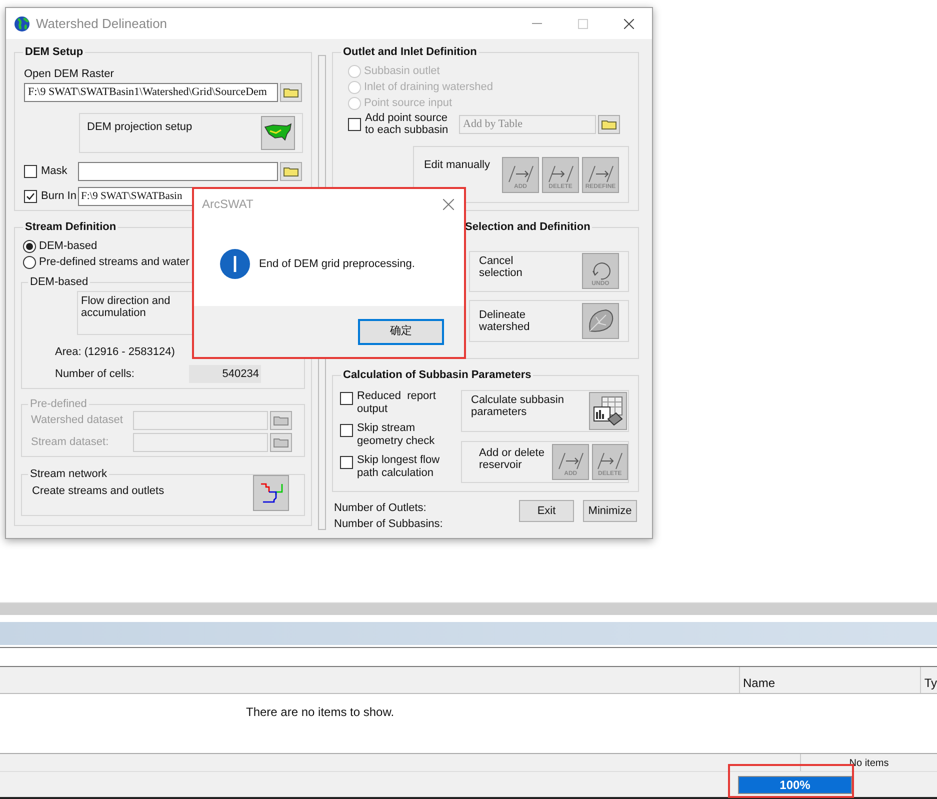 This screenshot has height=799, width=937. I want to click on cells-field: 540234, so click(225, 374).